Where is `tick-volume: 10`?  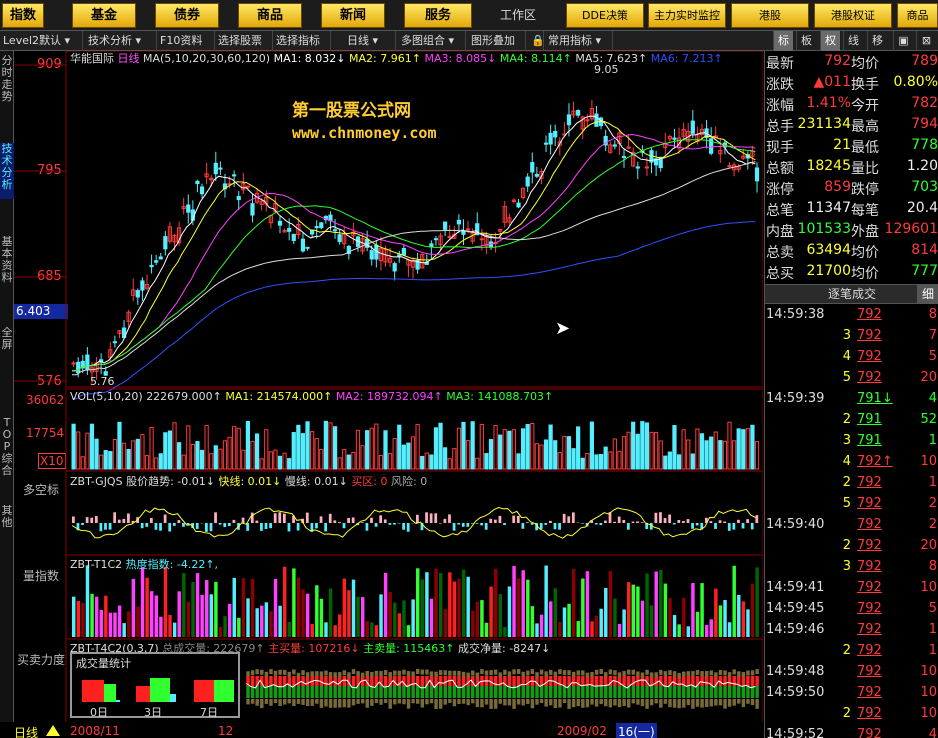
tick-volume: 10 is located at coordinates (928, 671).